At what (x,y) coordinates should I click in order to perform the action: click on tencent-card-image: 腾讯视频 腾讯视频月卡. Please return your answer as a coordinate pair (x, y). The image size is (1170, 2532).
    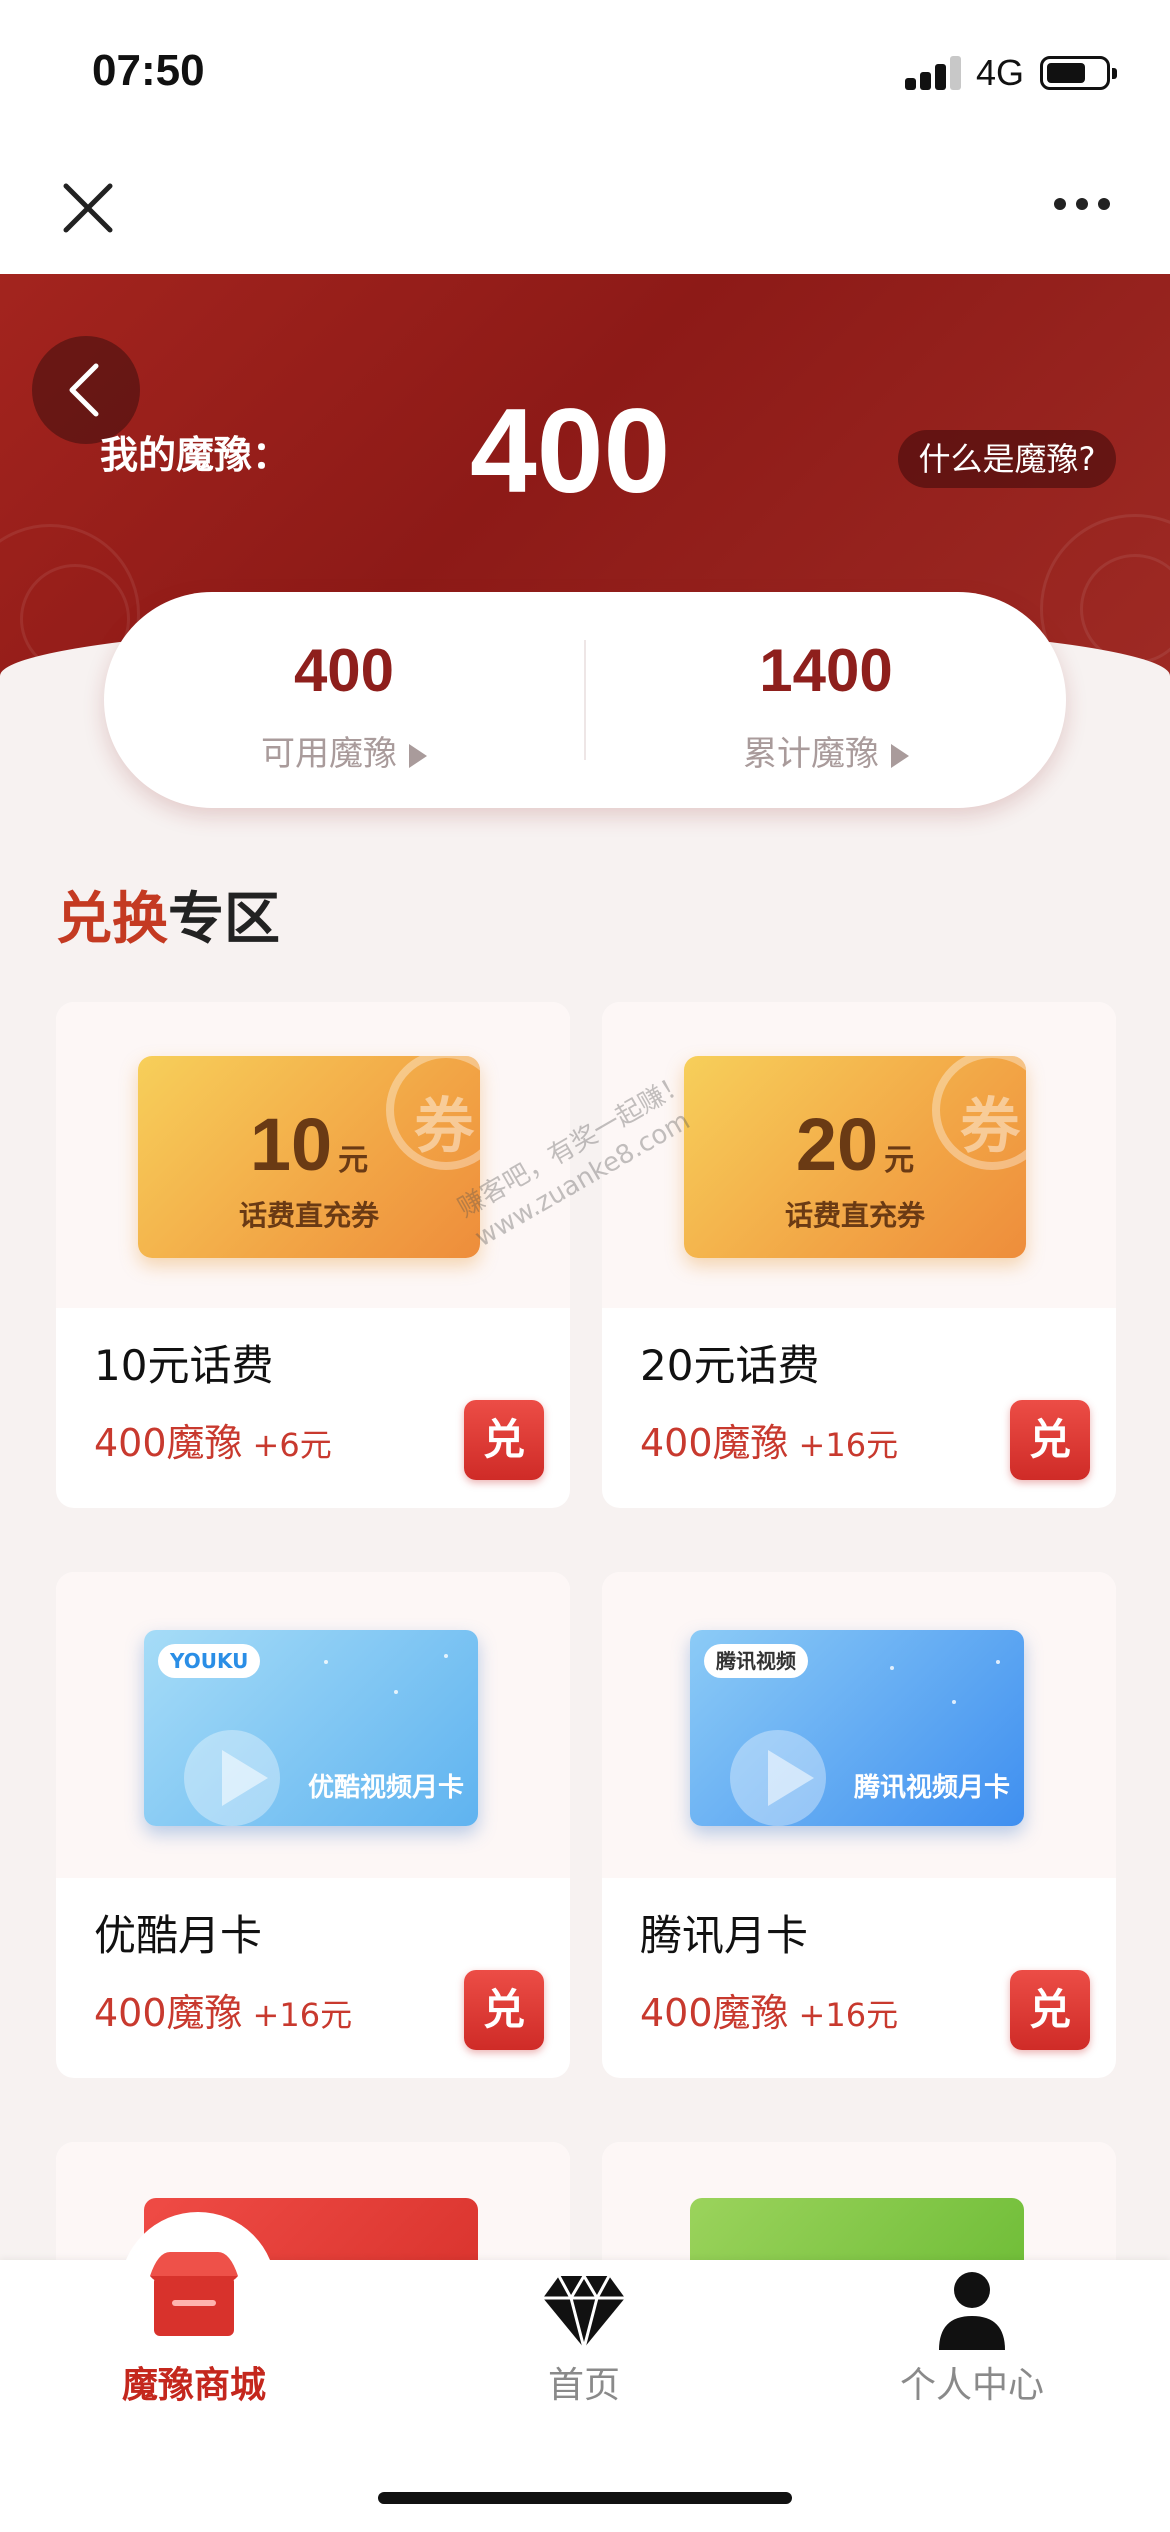
    Looking at the image, I should click on (857, 1728).